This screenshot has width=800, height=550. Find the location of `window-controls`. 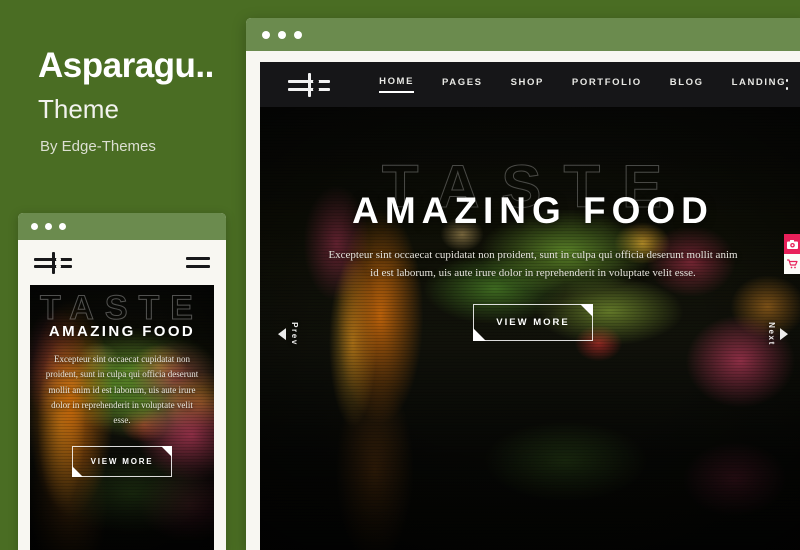

window-controls is located at coordinates (282, 34).